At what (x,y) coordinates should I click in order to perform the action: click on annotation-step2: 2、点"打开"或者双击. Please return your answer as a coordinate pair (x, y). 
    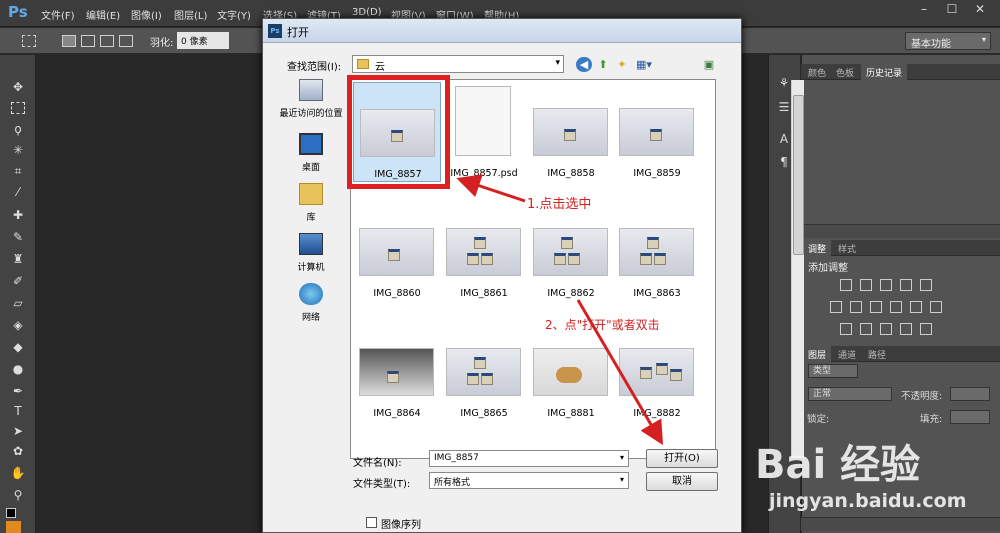
    Looking at the image, I should click on (602, 325).